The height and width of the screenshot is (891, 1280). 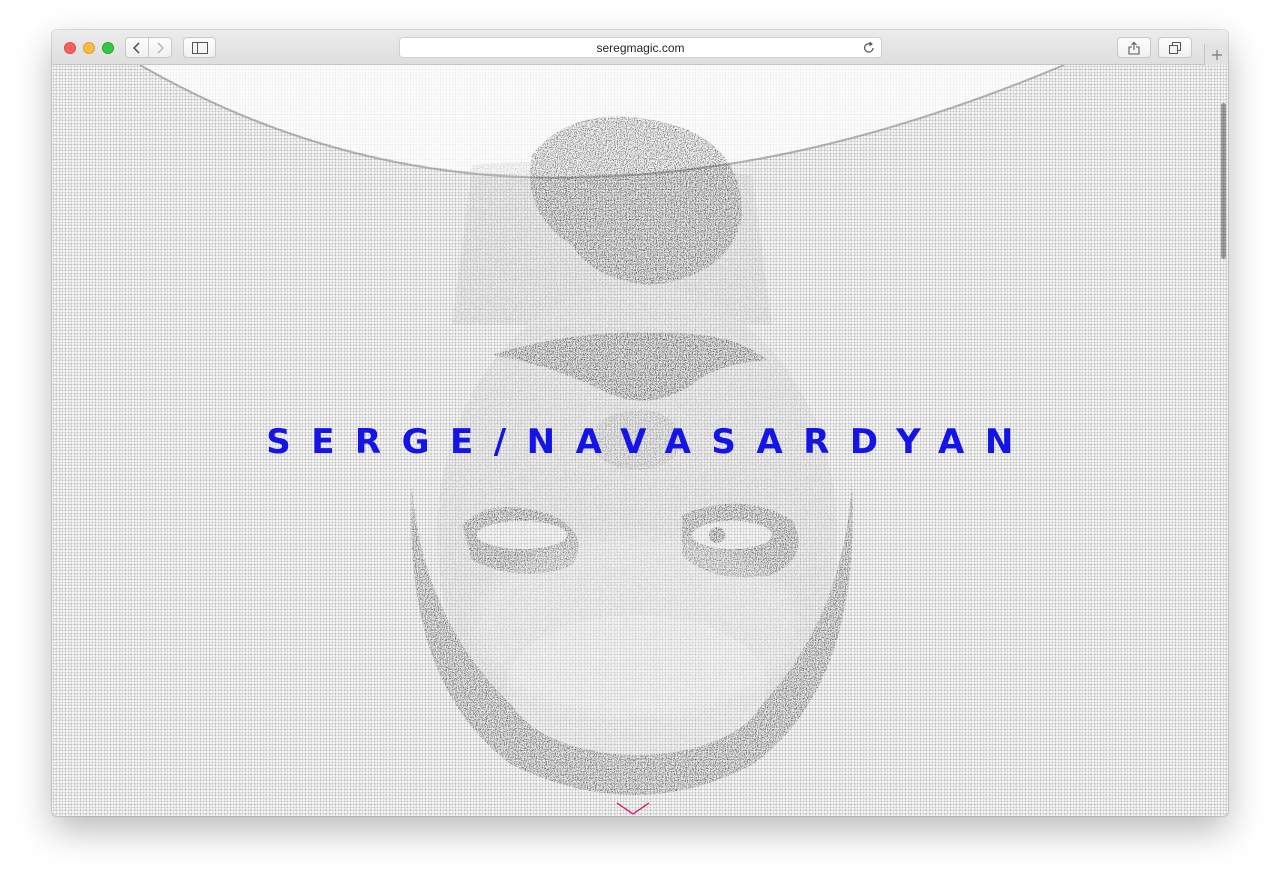 I want to click on forward-button, so click(x=160, y=47).